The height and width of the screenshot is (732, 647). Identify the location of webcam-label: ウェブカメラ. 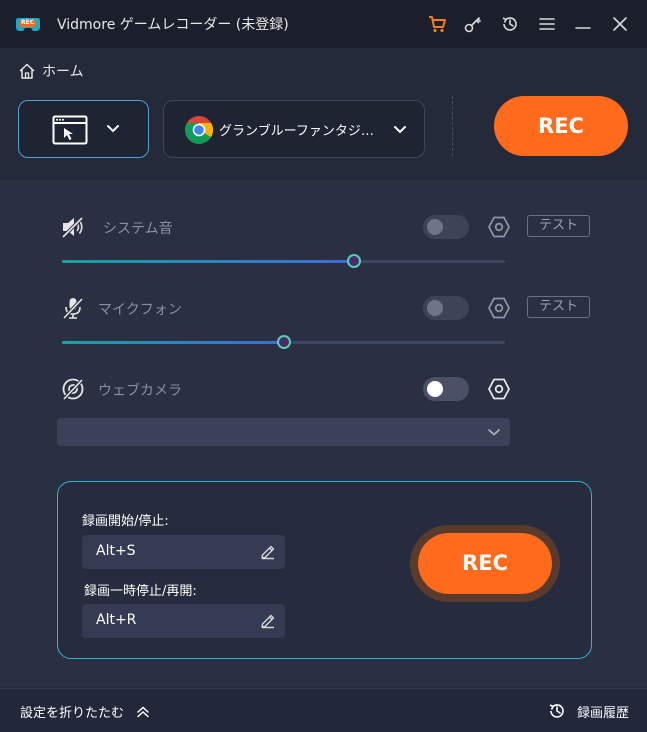
(140, 391).